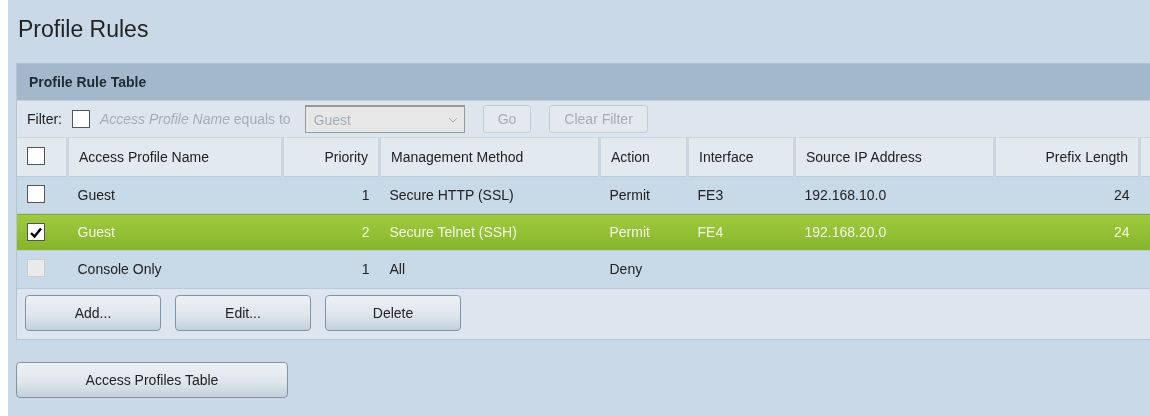 The height and width of the screenshot is (416, 1150). What do you see at coordinates (453, 232) in the screenshot?
I see `table-cell: Secure Telnet (SSH)` at bounding box center [453, 232].